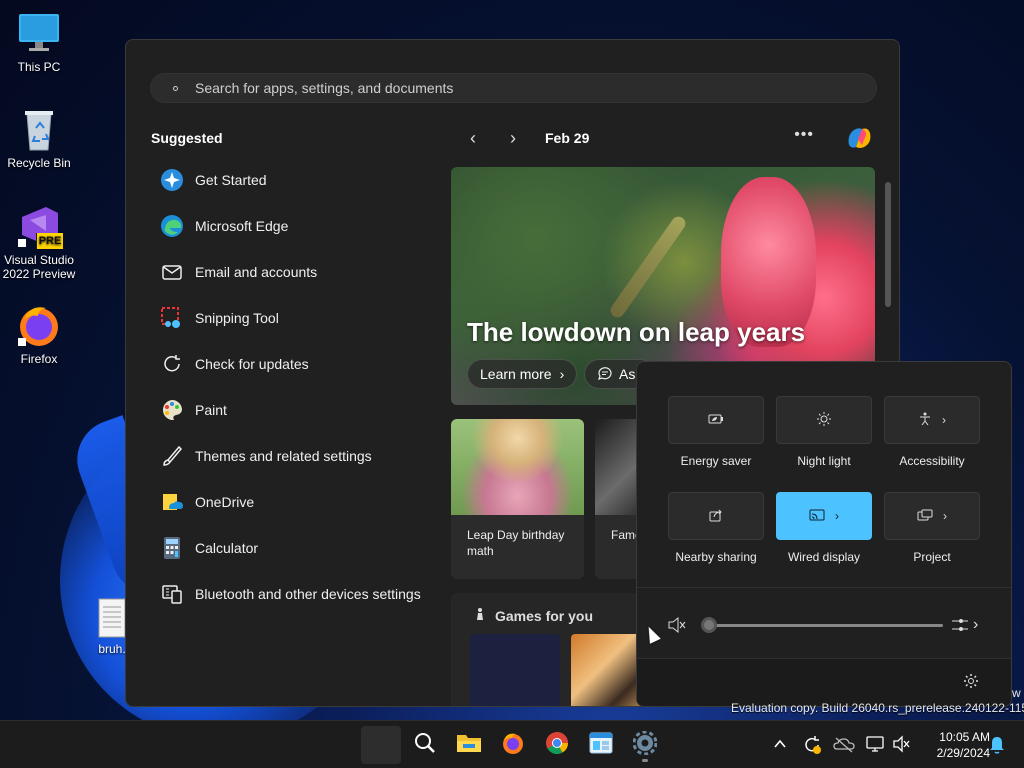 The image size is (1024, 768). I want to click on snipping-tool-icon, so click(172, 318).